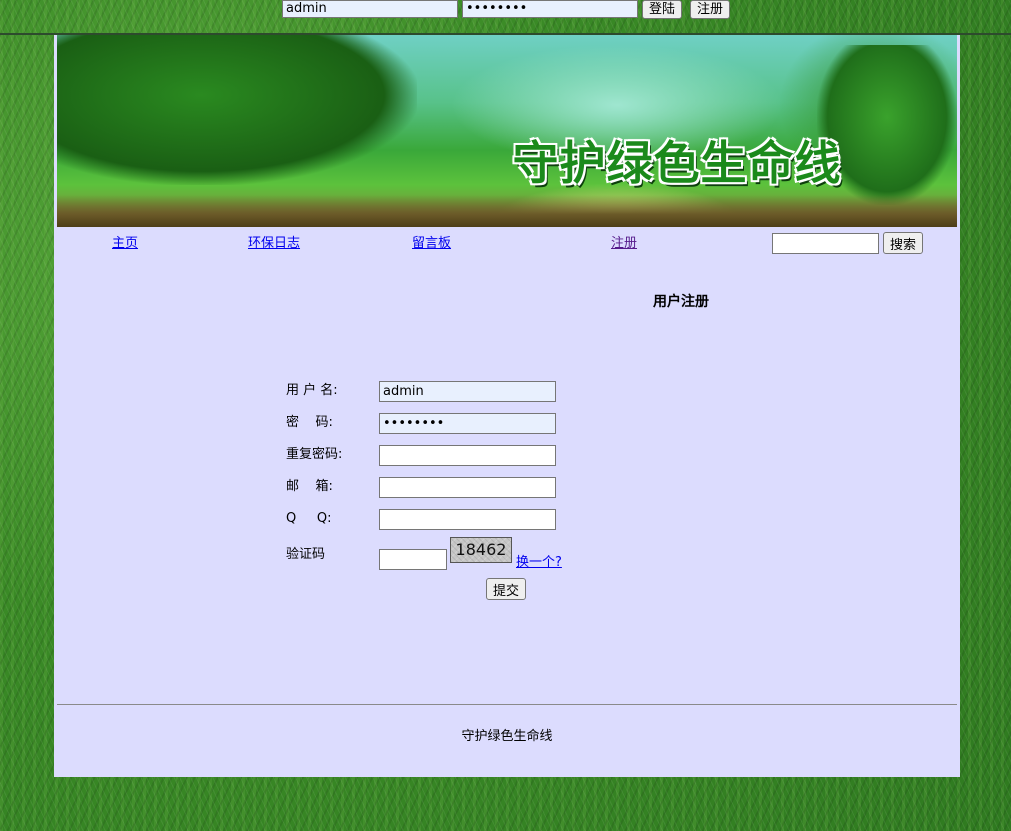  Describe the element at coordinates (309, 422) in the screenshot. I see `password-label: 密 码:` at that location.